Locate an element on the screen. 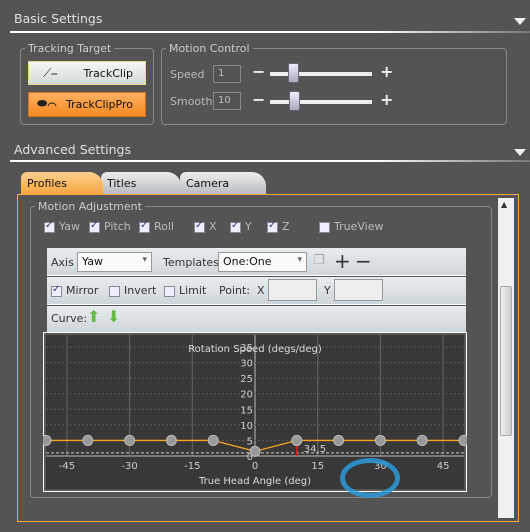 The image size is (530, 532). axis-label: Axis is located at coordinates (62, 262).